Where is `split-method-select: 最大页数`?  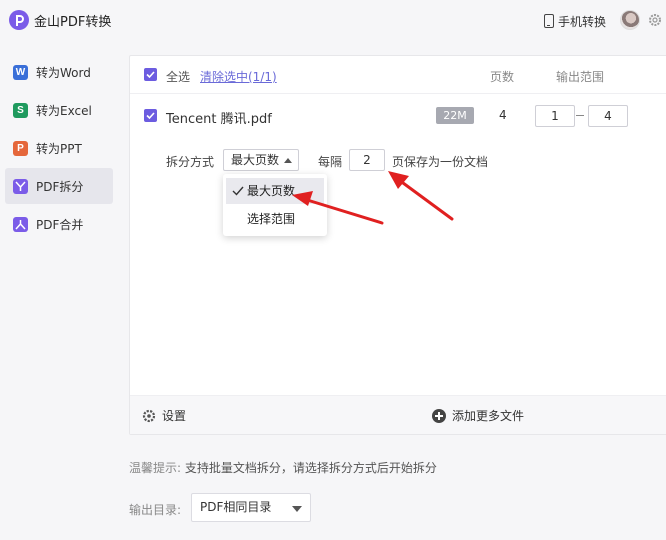 split-method-select: 最大页数 is located at coordinates (261, 160).